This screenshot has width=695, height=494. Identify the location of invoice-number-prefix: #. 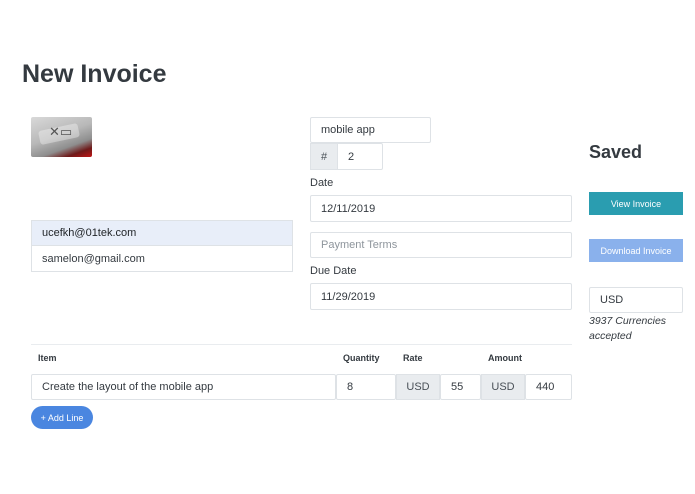
(324, 156).